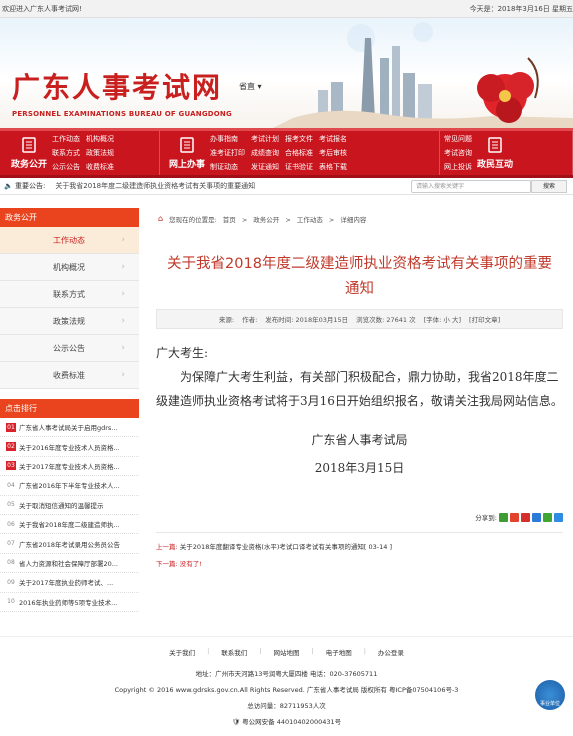 This screenshot has height=736, width=573. I want to click on nav-link: 工作动态, so click(66, 139).